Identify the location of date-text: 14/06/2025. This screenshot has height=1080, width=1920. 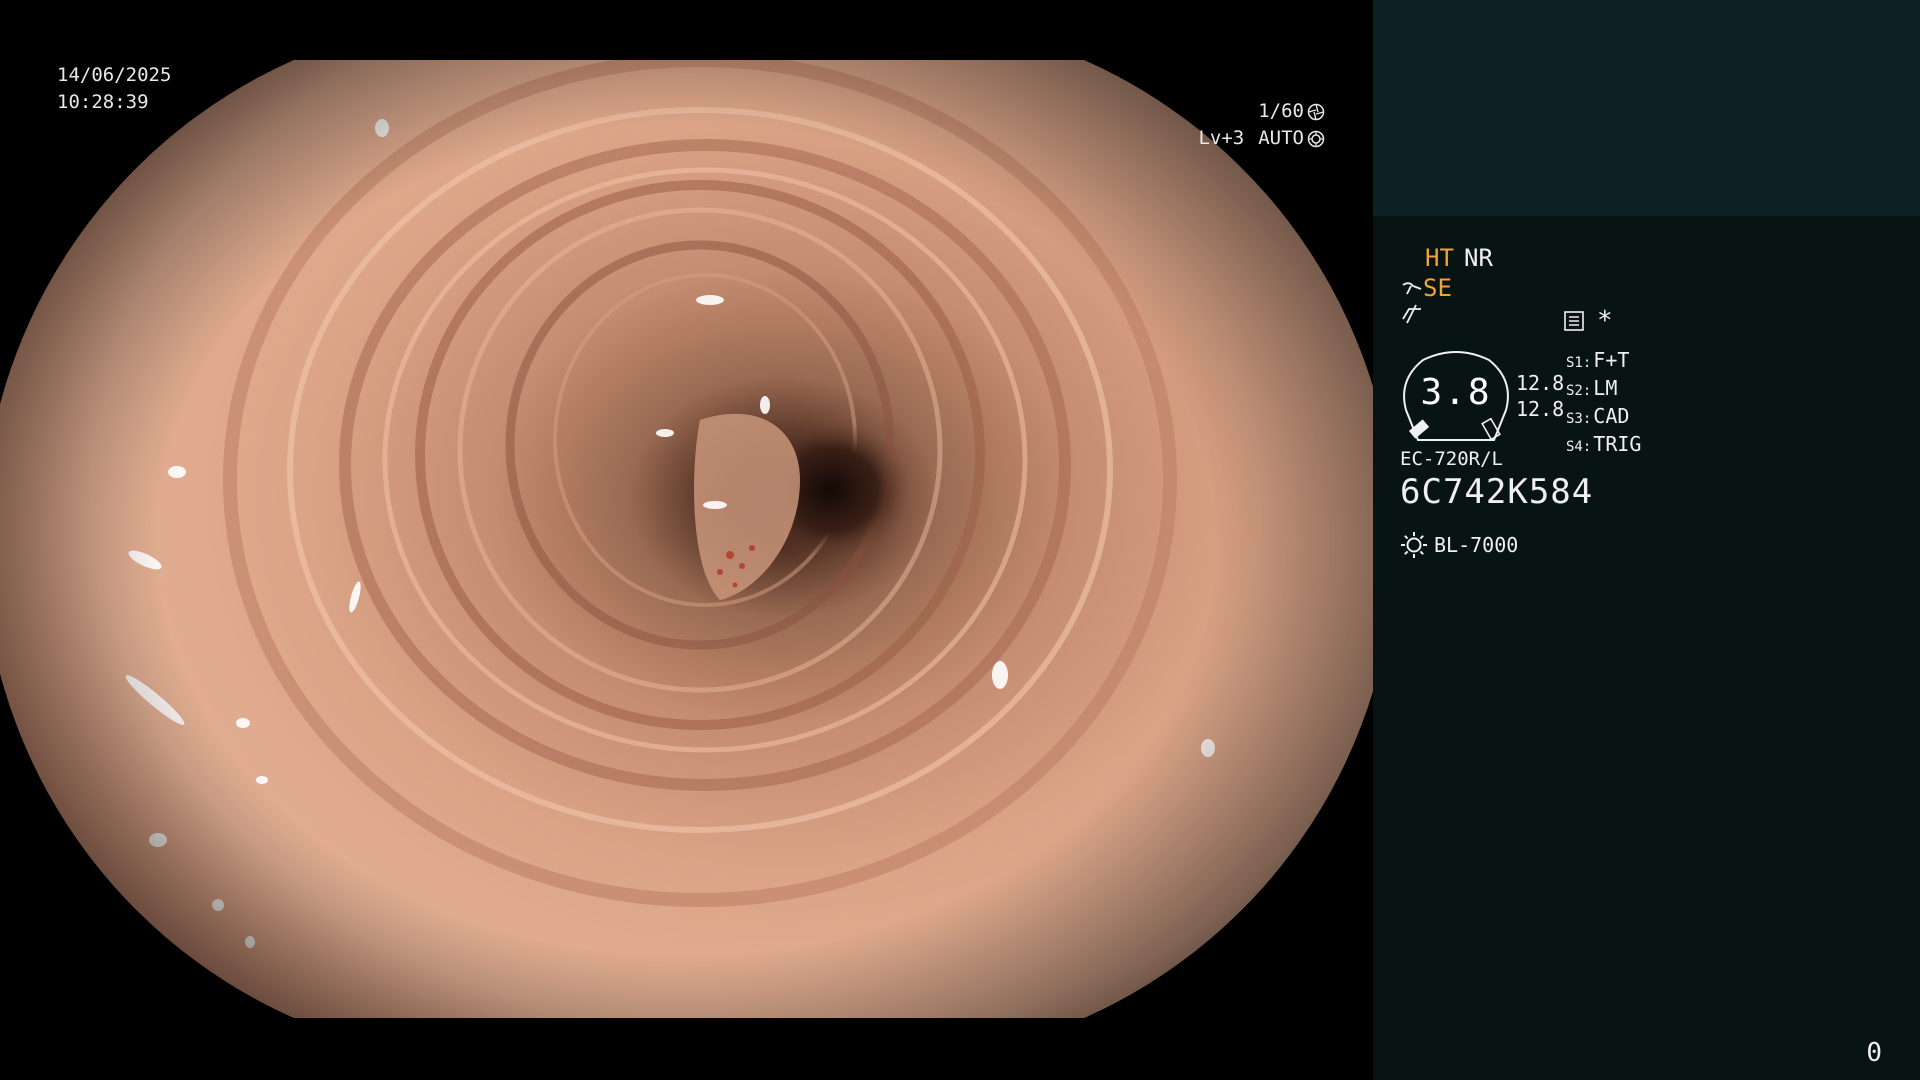
(114, 75).